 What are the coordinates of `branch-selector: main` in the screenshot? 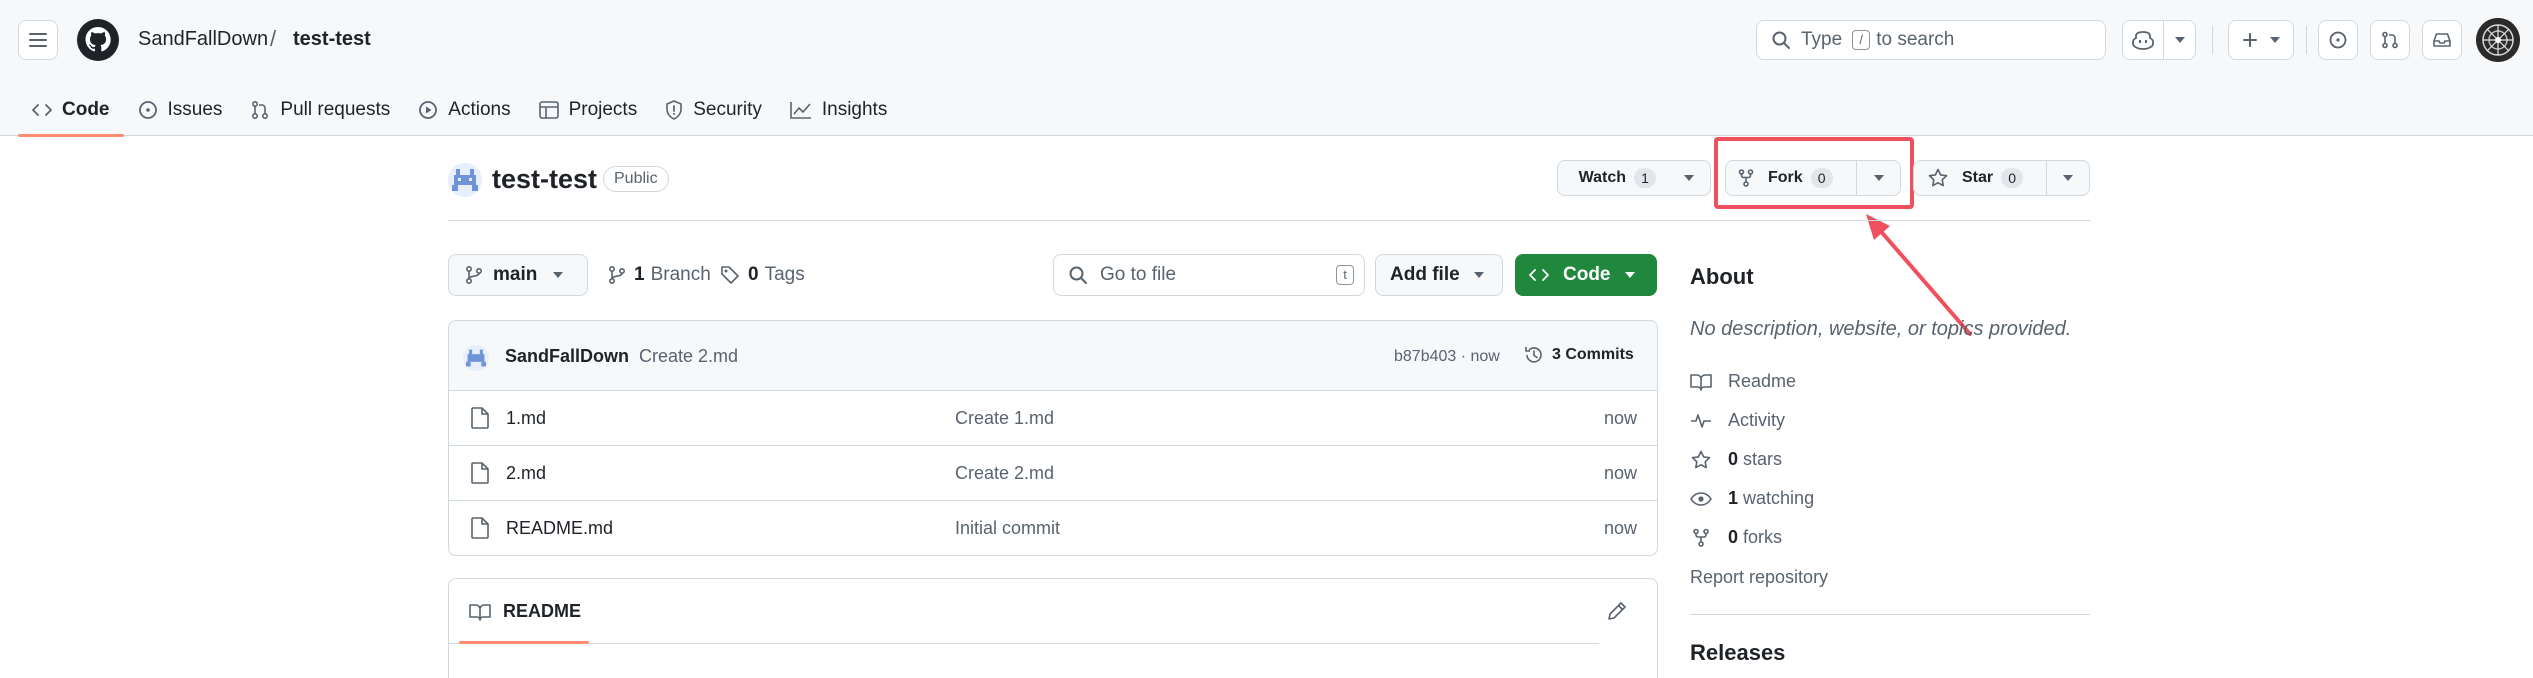 It's located at (518, 275).